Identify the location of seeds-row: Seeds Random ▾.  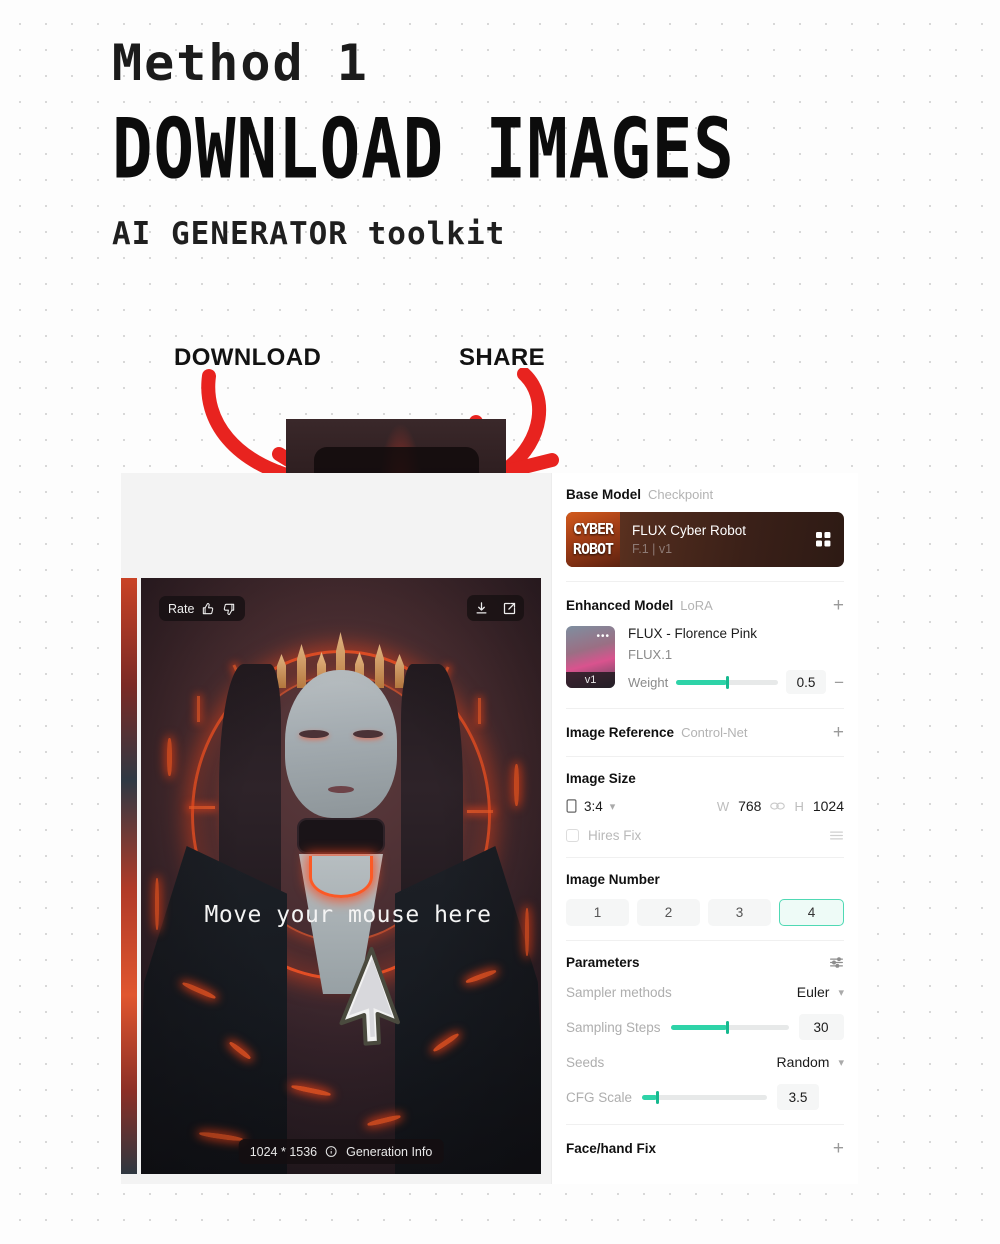
(705, 1062).